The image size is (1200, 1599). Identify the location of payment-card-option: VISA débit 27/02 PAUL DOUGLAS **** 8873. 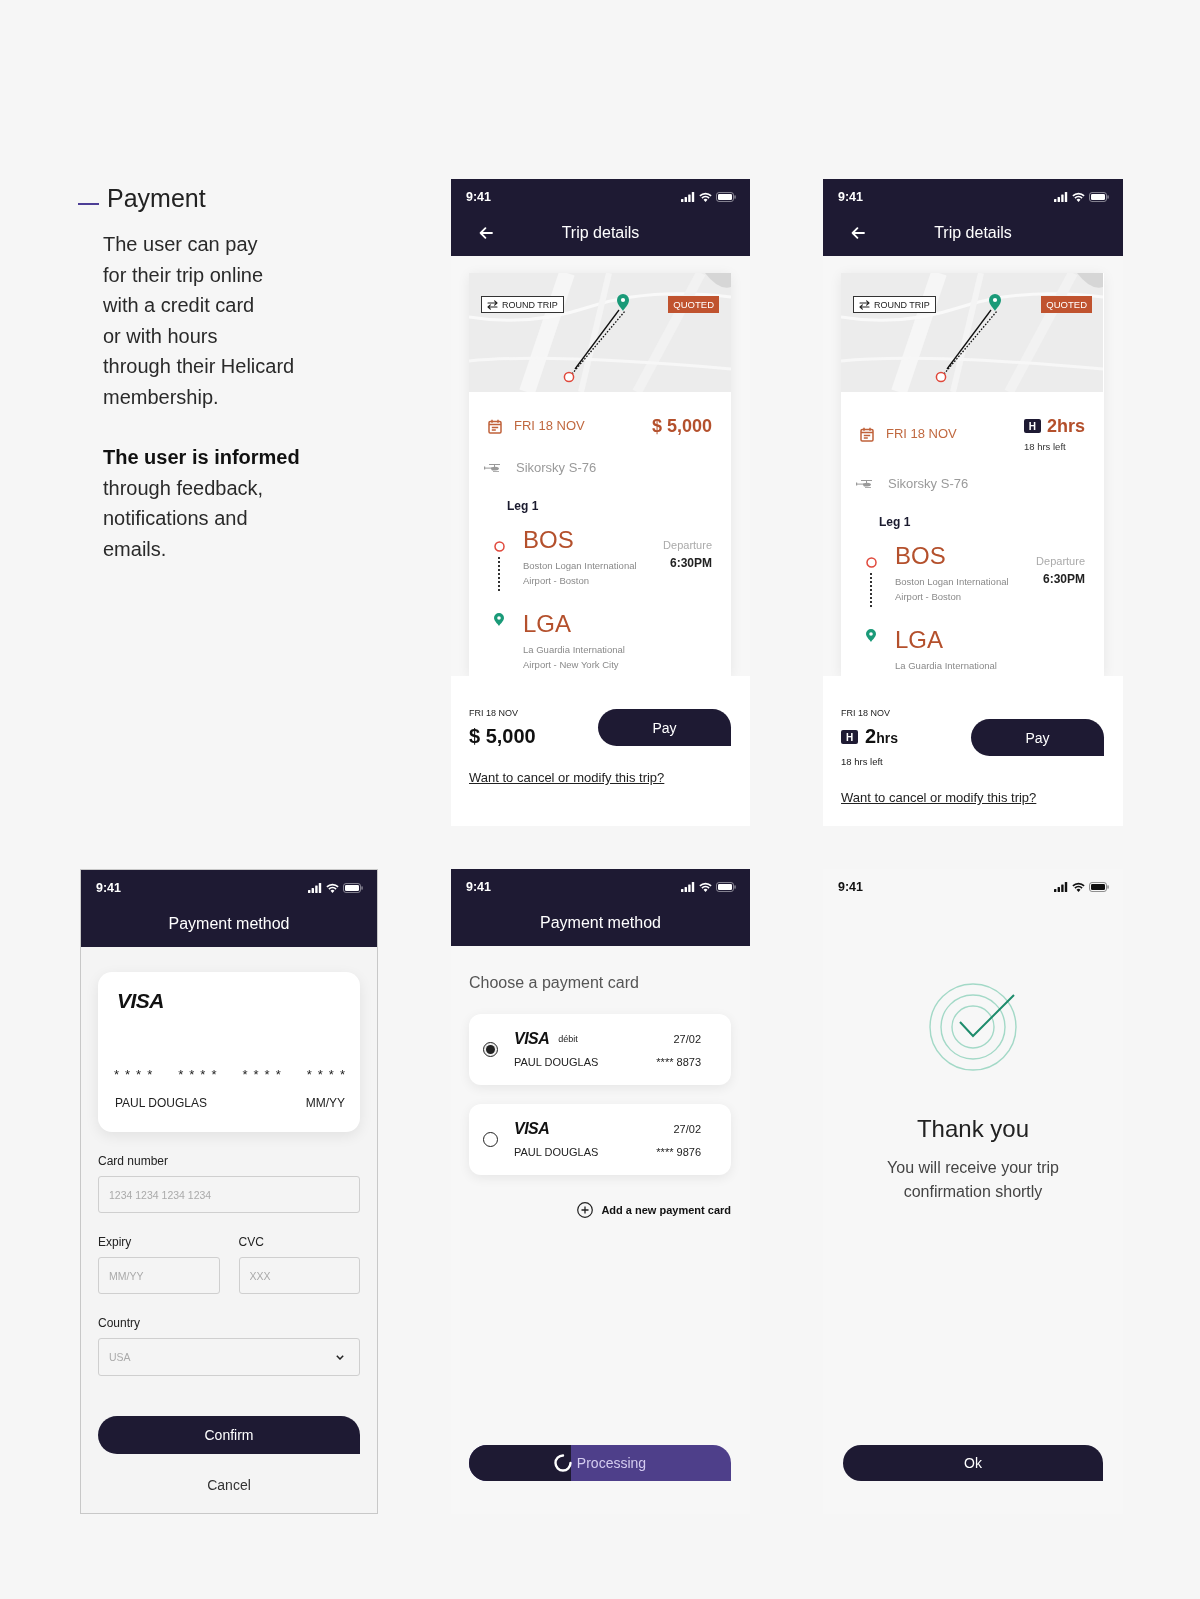
(600, 1049).